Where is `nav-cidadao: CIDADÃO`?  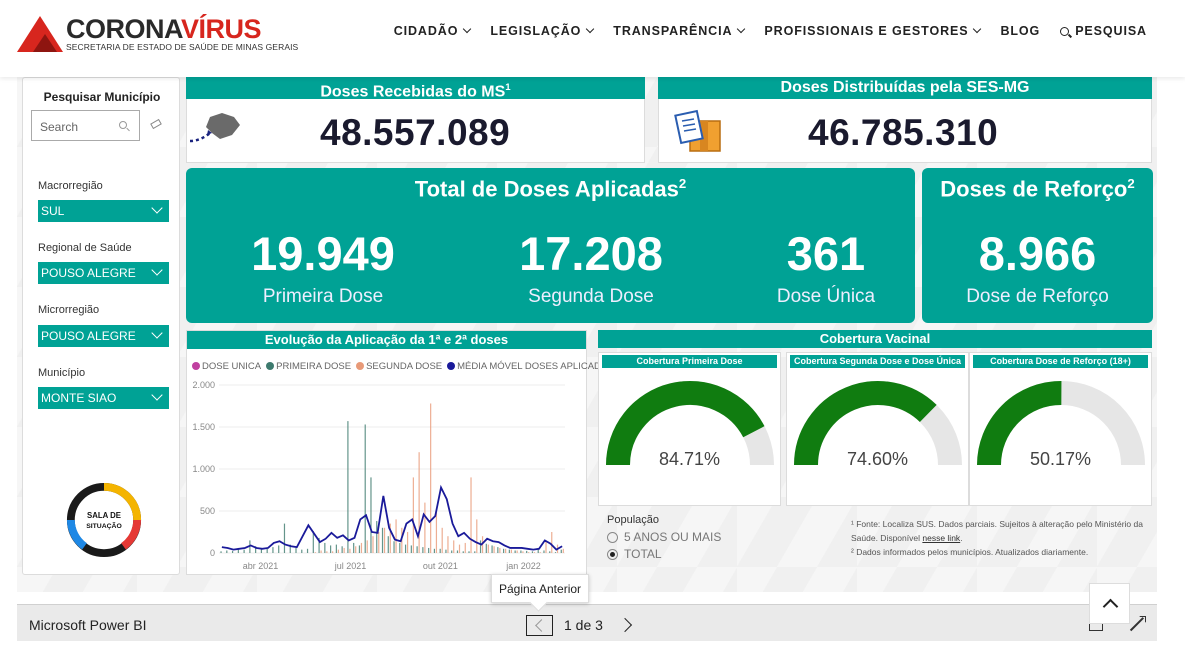 nav-cidadao: CIDADÃO is located at coordinates (433, 31).